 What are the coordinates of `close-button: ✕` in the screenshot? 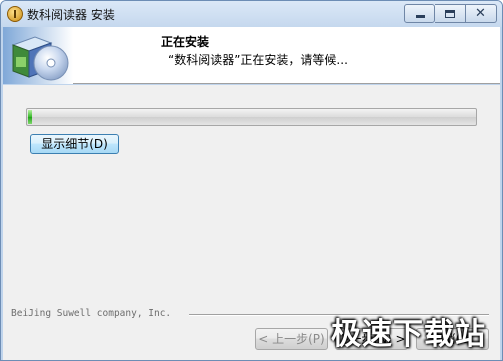 It's located at (481, 13).